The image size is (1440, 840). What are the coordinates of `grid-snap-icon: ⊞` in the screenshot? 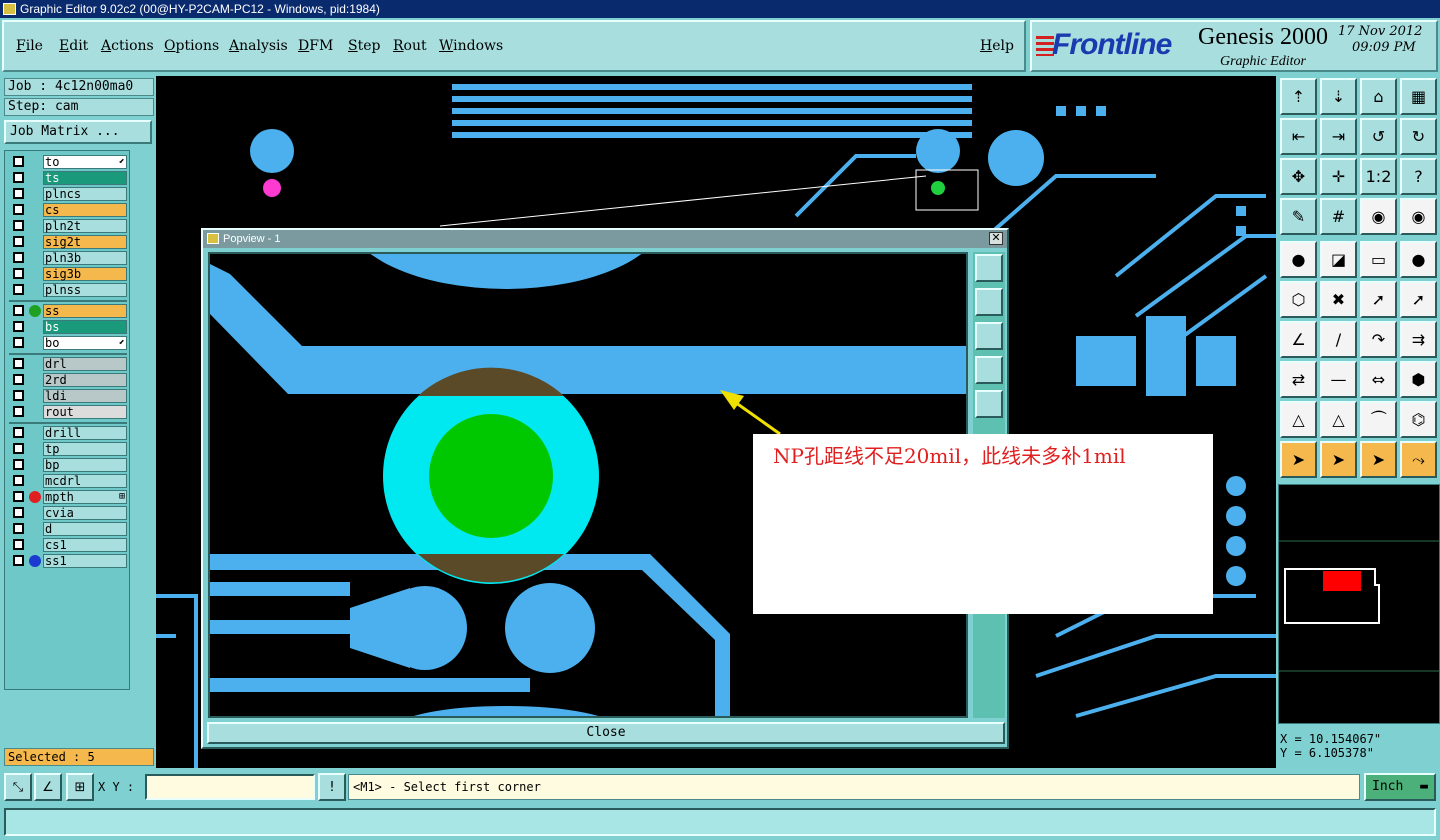 It's located at (80, 787).